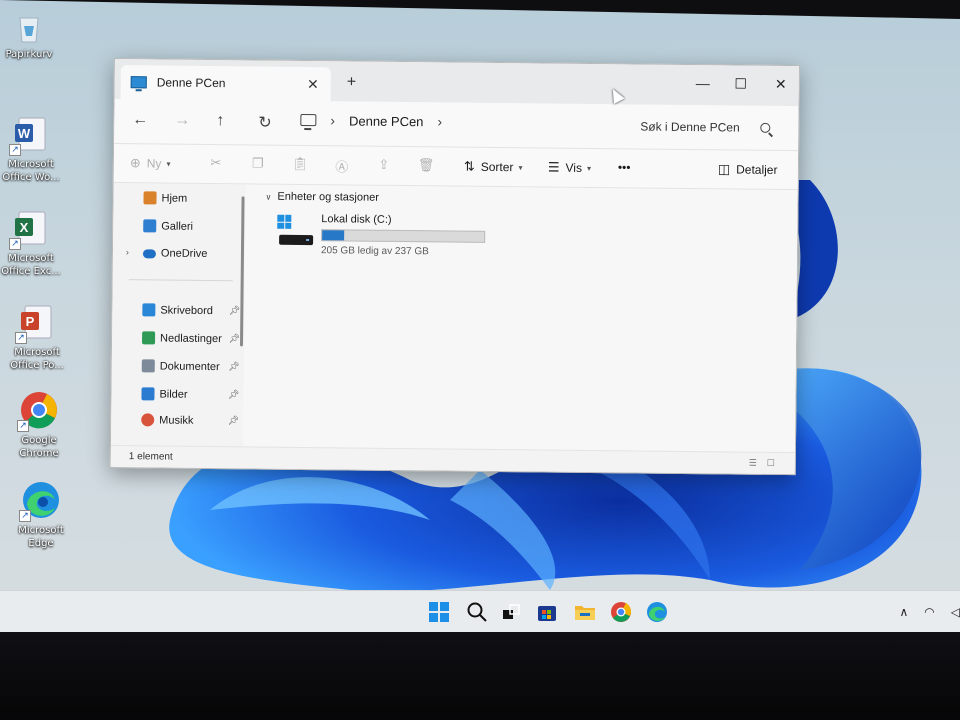 This screenshot has width=960, height=720. I want to click on file-explorer-taskbar-button, so click(585, 612).